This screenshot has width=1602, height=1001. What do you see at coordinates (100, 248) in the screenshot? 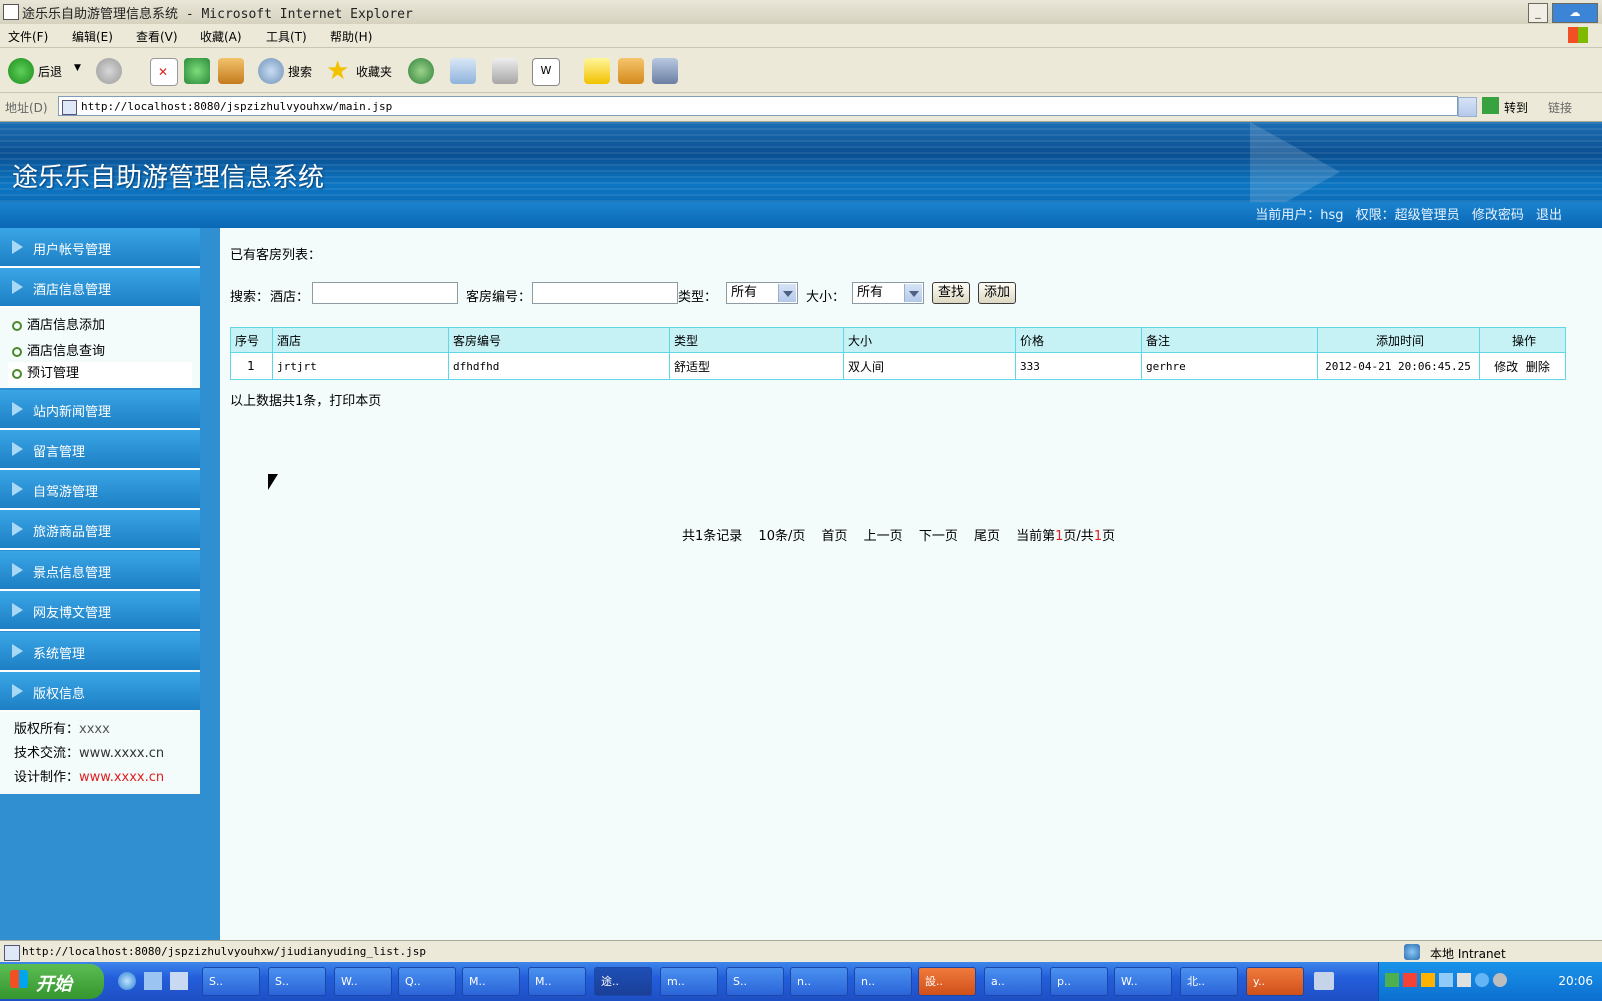
I see `sidebar-item-user-accounts: 用户帐号管理` at bounding box center [100, 248].